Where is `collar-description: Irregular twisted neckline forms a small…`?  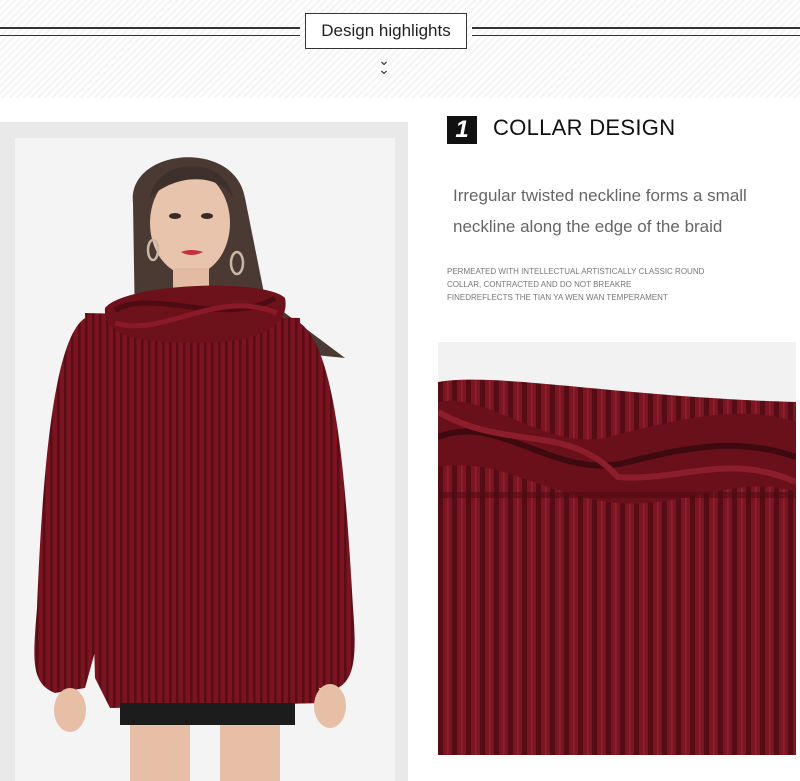 collar-description: Irregular twisted neckline forms a small… is located at coordinates (623, 211).